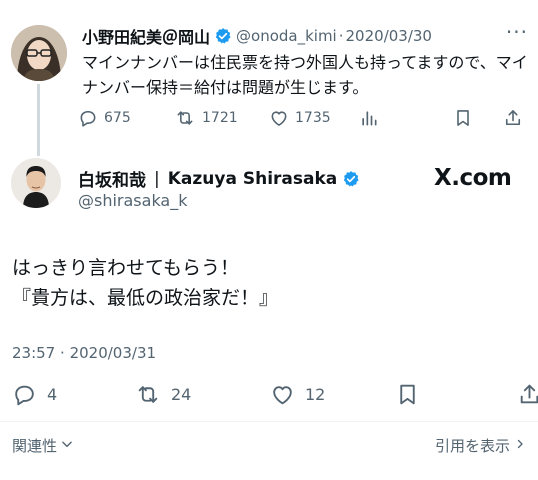  Describe the element at coordinates (406, 118) in the screenshot. I see `parent-views-button` at that location.